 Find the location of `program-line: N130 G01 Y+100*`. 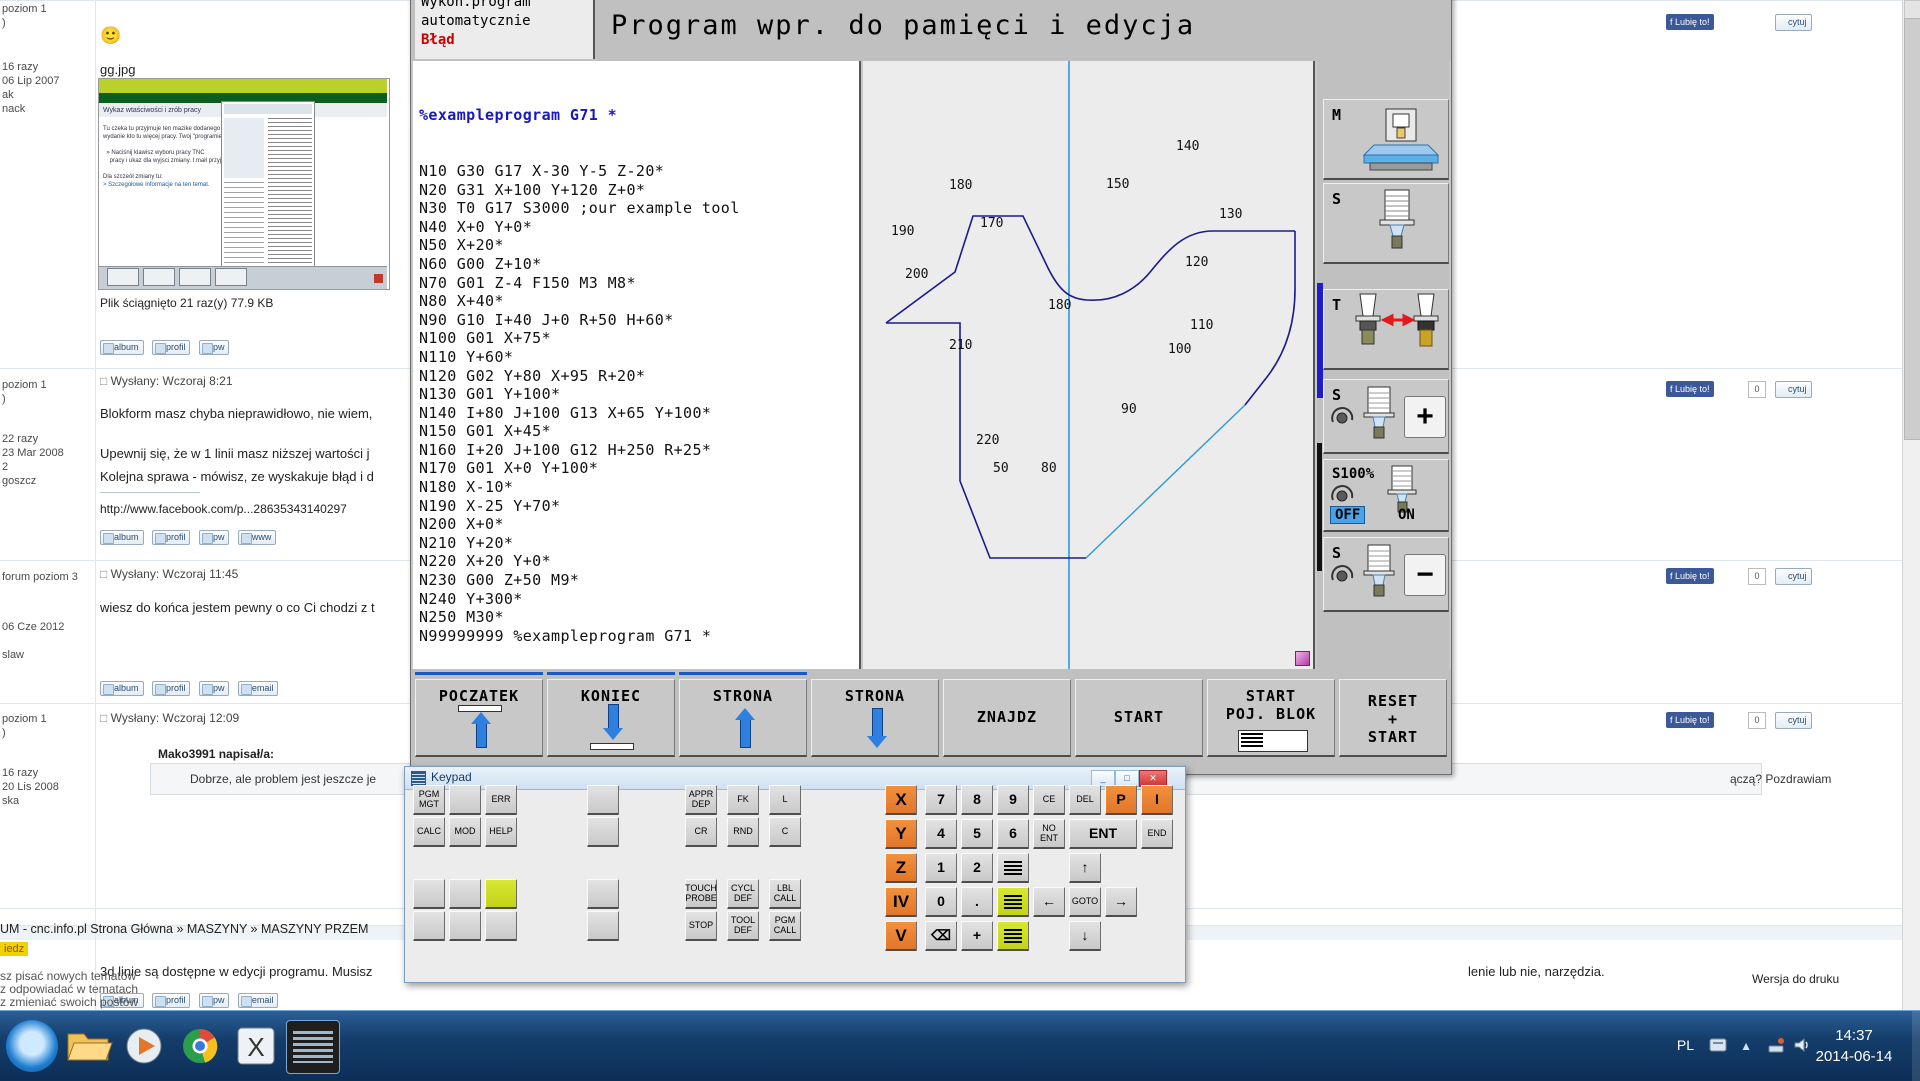

program-line: N130 G01 Y+100* is located at coordinates (639, 394).